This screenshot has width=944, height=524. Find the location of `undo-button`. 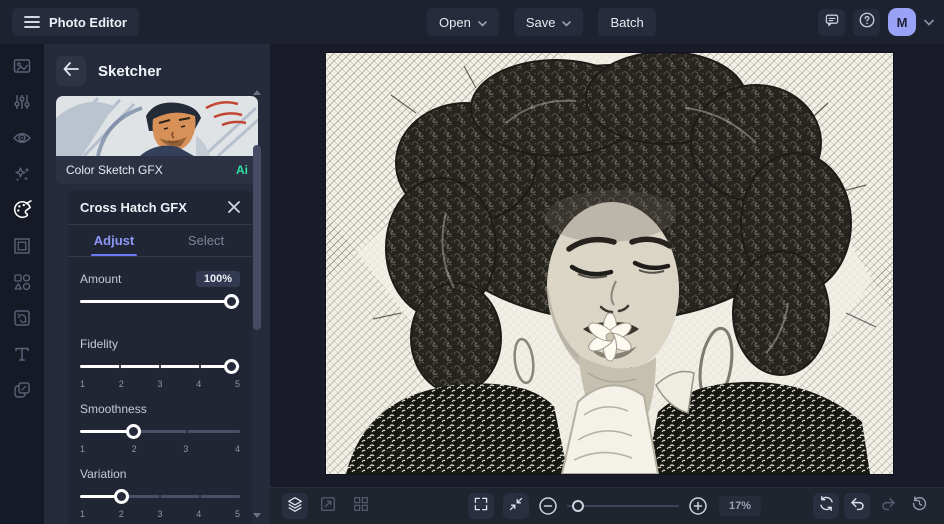

undo-button is located at coordinates (857, 506).